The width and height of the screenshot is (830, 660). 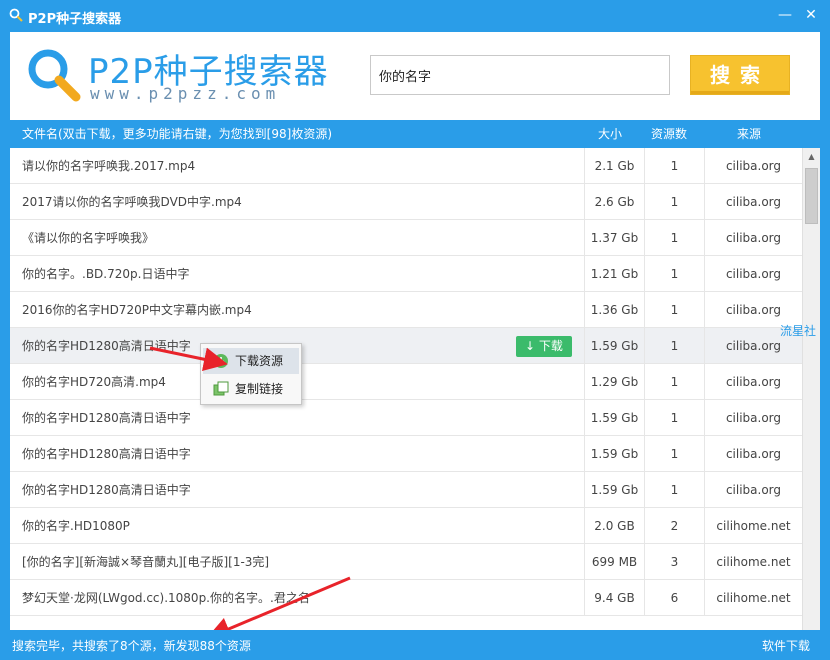 I want to click on menu-item-download: 下载资源, so click(x=251, y=361).